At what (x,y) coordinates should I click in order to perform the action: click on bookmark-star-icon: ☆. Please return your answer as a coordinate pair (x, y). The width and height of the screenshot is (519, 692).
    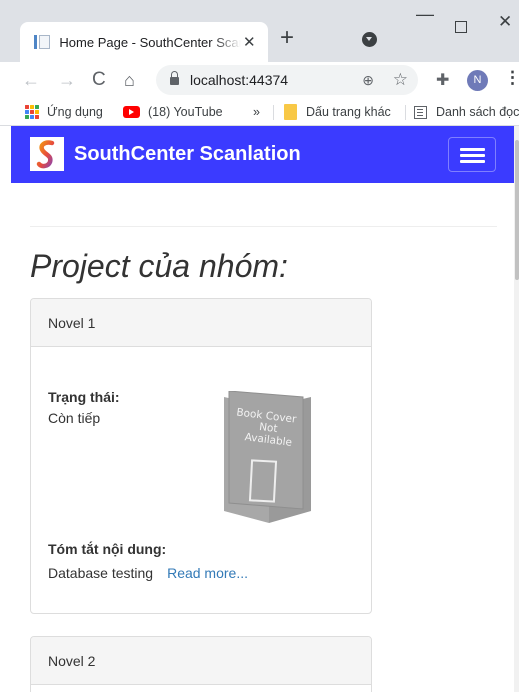
    Looking at the image, I should click on (400, 80).